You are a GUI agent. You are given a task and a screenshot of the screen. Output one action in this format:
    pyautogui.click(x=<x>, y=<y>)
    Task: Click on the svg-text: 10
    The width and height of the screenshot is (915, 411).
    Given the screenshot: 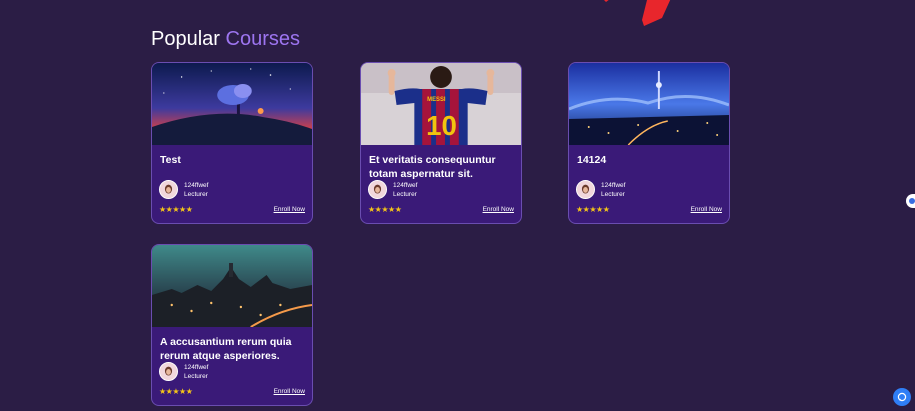 What is the action you would take?
    pyautogui.click(x=441, y=125)
    